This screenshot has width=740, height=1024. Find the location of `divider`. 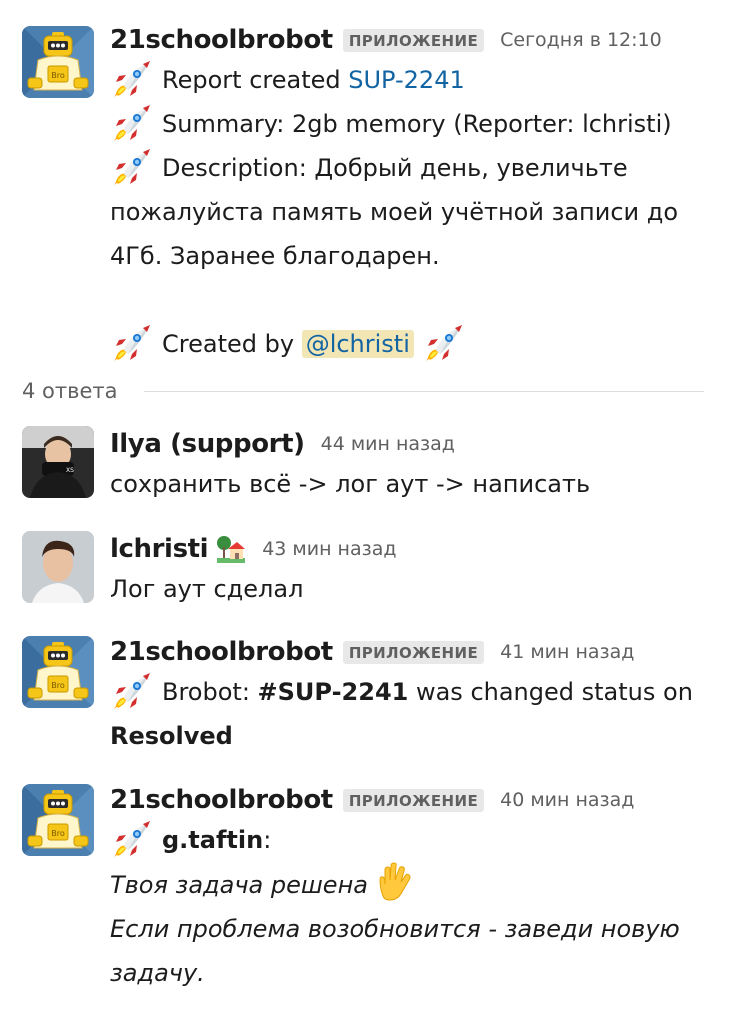

divider is located at coordinates (423, 391).